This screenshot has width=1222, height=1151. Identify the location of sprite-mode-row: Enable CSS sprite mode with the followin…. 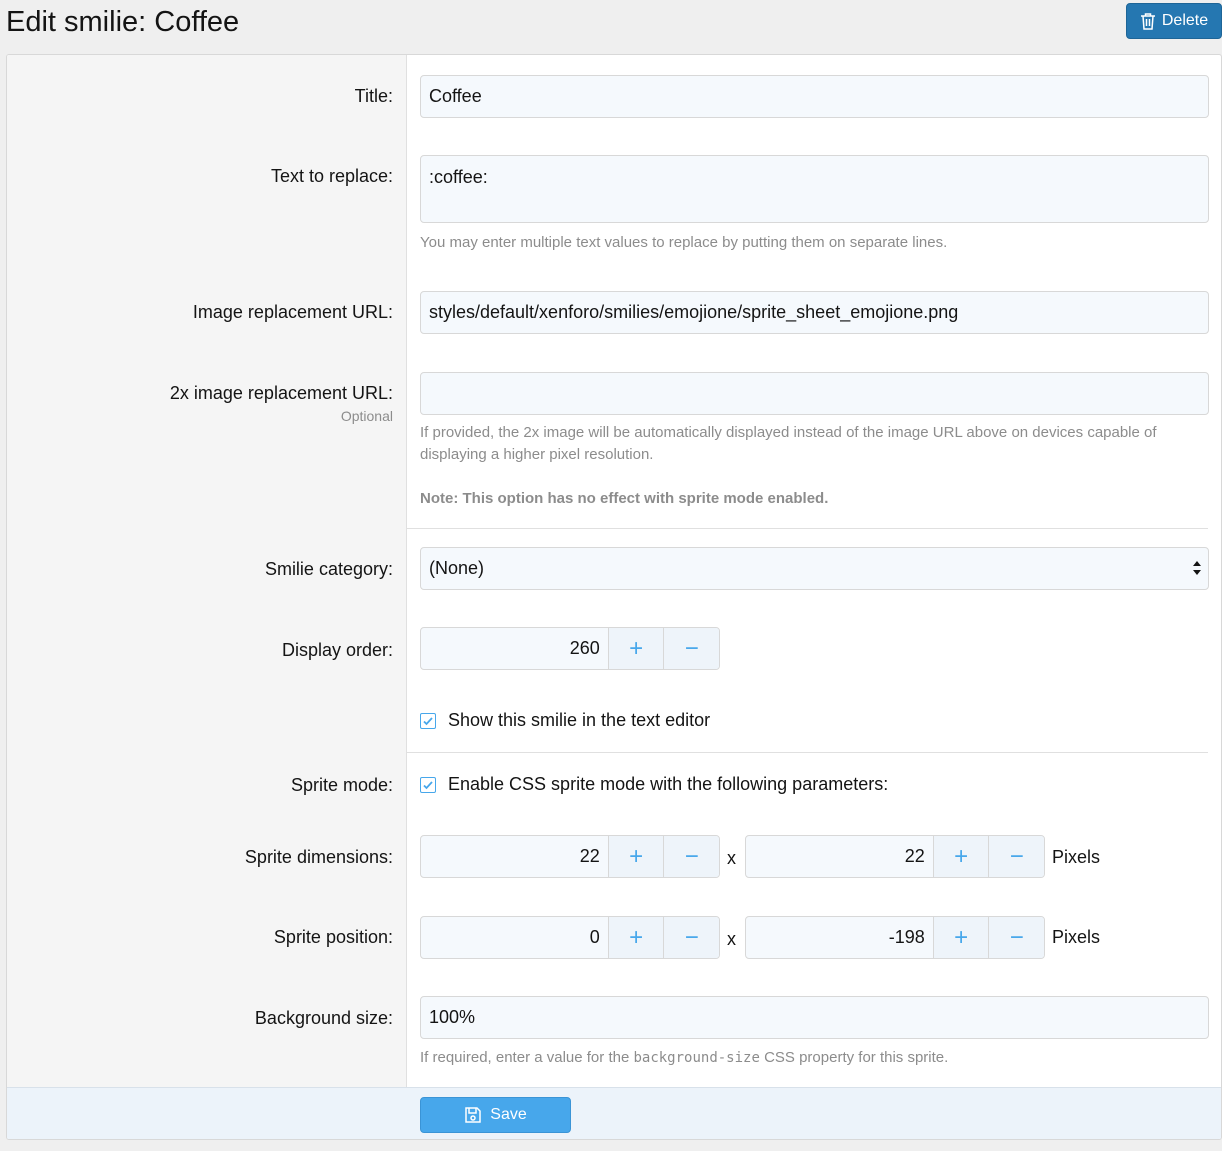
(654, 784).